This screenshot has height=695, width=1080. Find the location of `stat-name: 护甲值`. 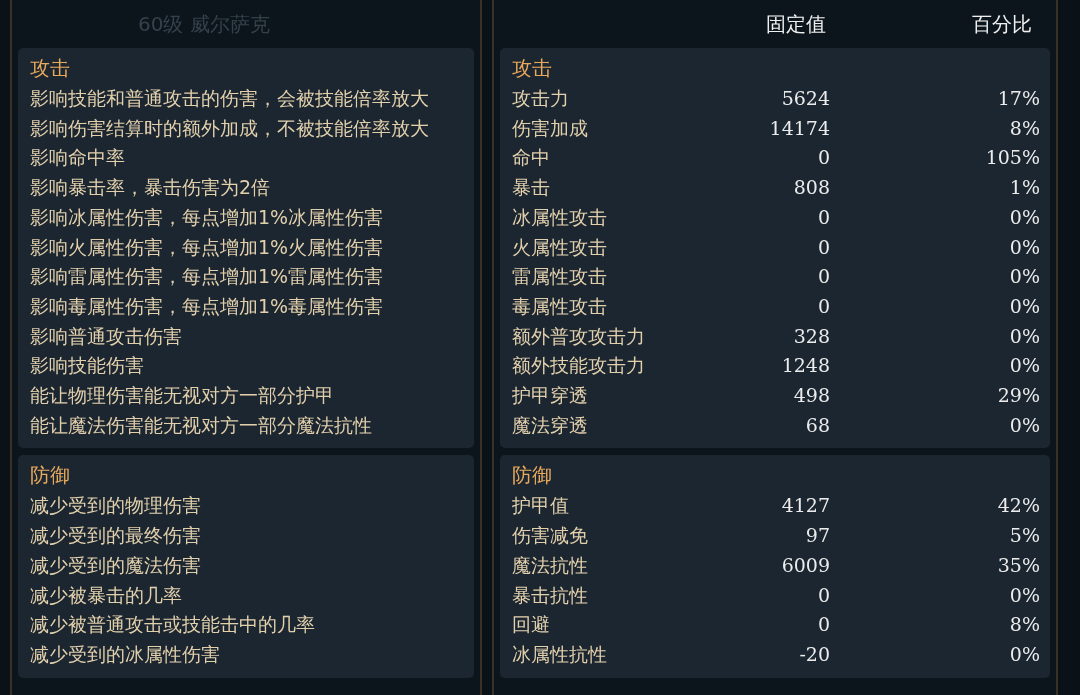

stat-name: 护甲值 is located at coordinates (541, 506).